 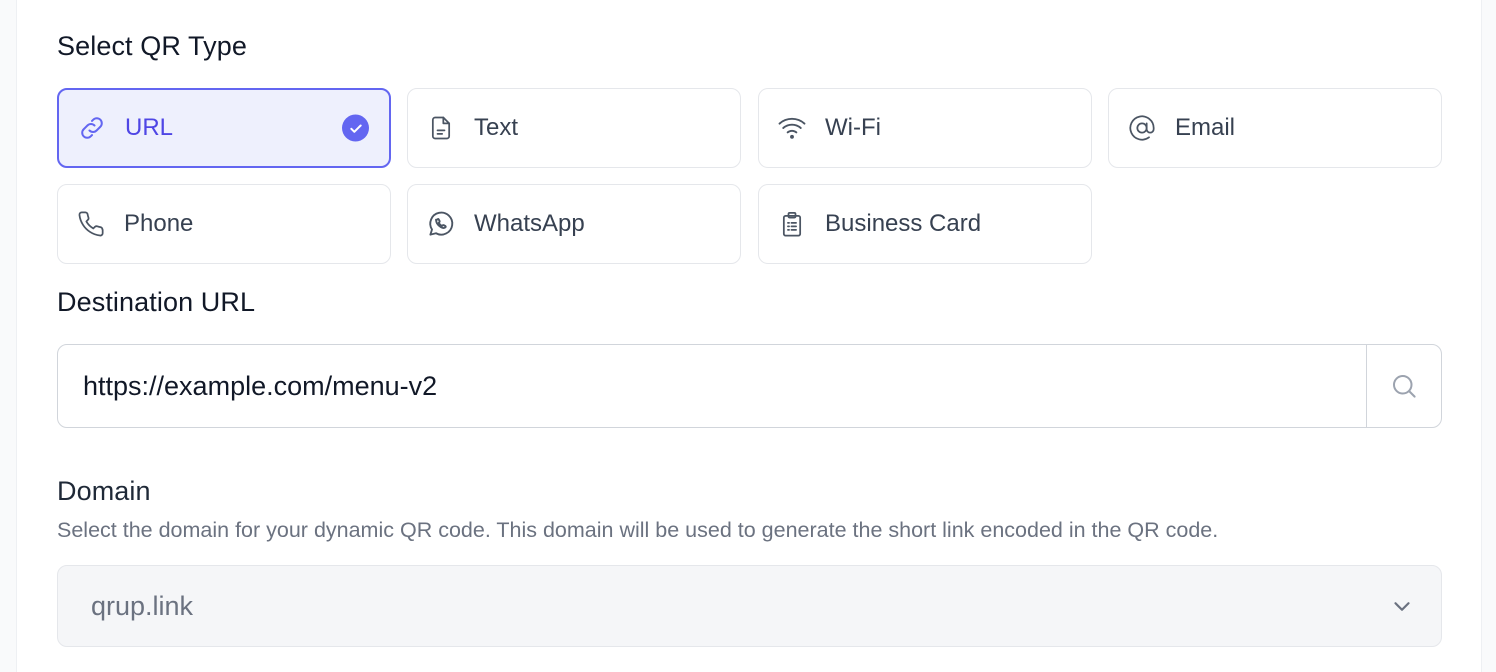 I want to click on check-circle-icon, so click(x=355, y=128).